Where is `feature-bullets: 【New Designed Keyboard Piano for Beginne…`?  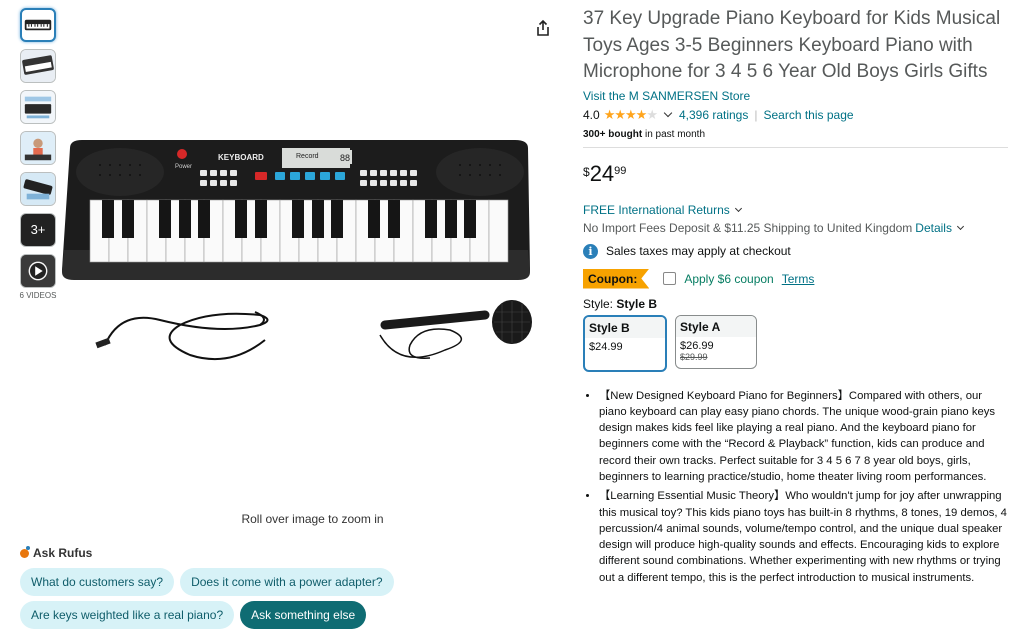
feature-bullets: 【New Designed Keyboard Piano for Beginne… is located at coordinates (795, 487).